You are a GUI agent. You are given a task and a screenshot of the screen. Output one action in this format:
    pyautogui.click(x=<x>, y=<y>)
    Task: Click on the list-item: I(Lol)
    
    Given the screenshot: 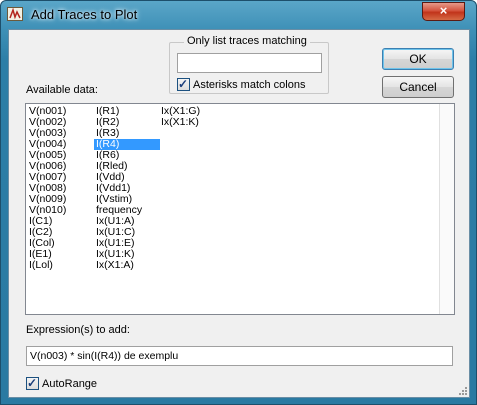 What is the action you would take?
    pyautogui.click(x=46, y=265)
    